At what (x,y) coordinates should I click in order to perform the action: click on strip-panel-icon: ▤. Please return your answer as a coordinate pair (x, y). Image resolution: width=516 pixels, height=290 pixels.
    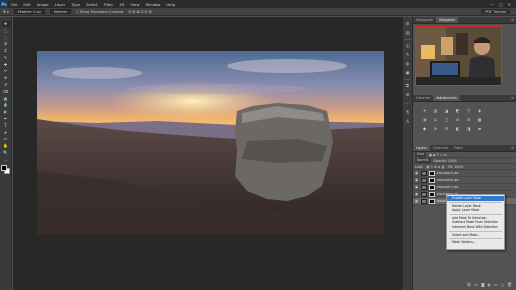
    Looking at the image, I should click on (408, 33).